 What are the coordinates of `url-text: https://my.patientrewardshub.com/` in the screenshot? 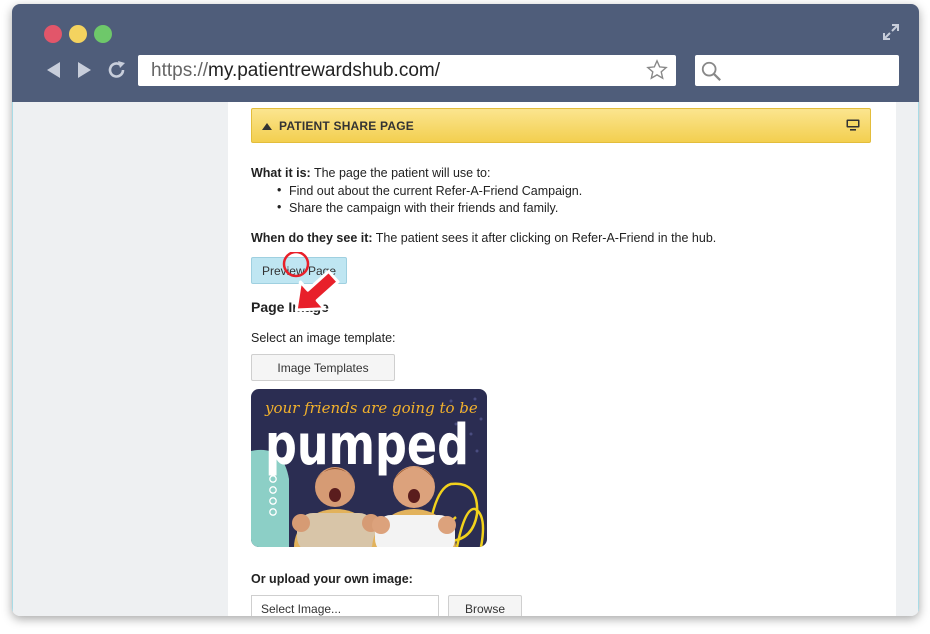 It's located at (295, 71).